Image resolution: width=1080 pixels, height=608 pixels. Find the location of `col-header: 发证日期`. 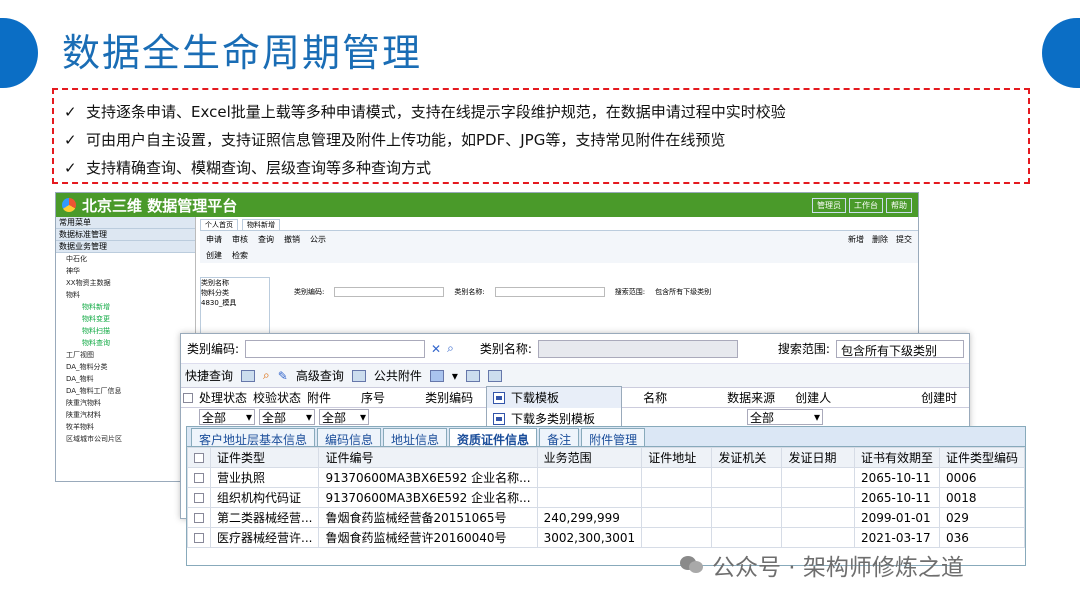

col-header: 发证日期 is located at coordinates (818, 457).